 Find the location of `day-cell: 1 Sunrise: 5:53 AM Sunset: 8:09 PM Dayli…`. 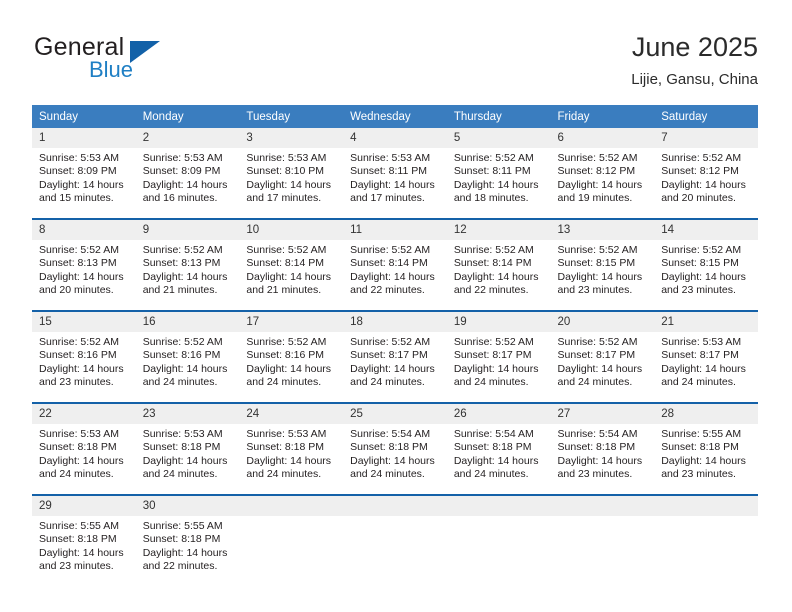

day-cell: 1 Sunrise: 5:53 AM Sunset: 8:09 PM Dayli… is located at coordinates (84, 173).